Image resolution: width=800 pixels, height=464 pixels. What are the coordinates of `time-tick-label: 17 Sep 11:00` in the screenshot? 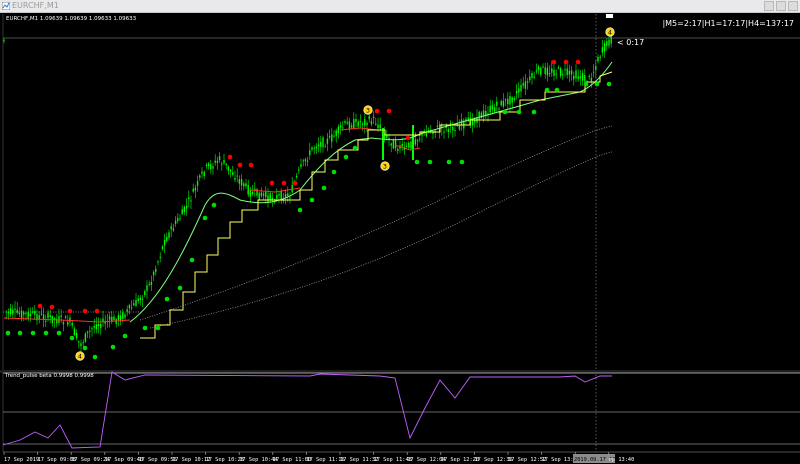 It's located at (292, 460).